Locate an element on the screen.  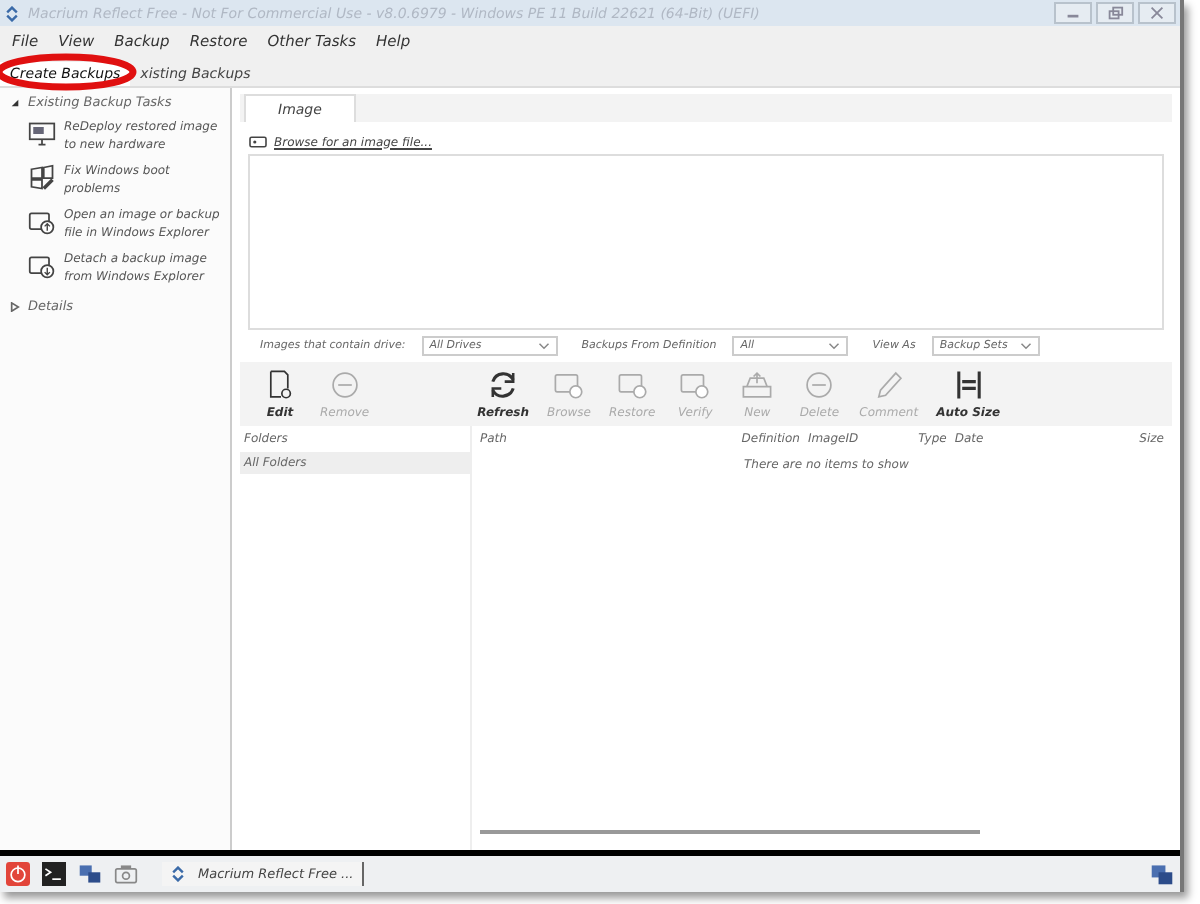
restore-icon is located at coordinates (1115, 13).